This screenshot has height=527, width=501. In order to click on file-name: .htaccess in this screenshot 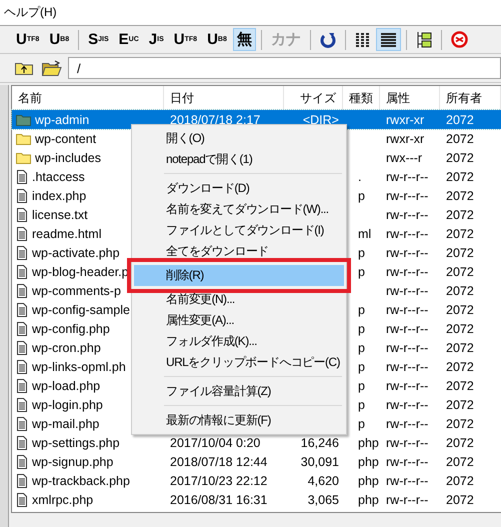, I will do `click(58, 177)`.